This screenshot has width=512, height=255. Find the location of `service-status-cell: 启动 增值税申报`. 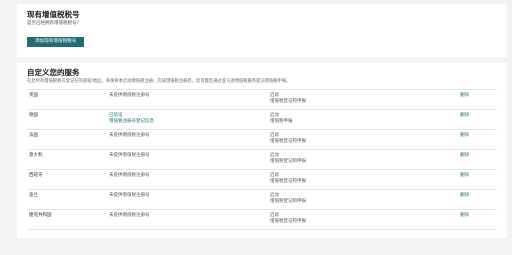

service-status-cell: 启动 增值税申报 is located at coordinates (281, 118).